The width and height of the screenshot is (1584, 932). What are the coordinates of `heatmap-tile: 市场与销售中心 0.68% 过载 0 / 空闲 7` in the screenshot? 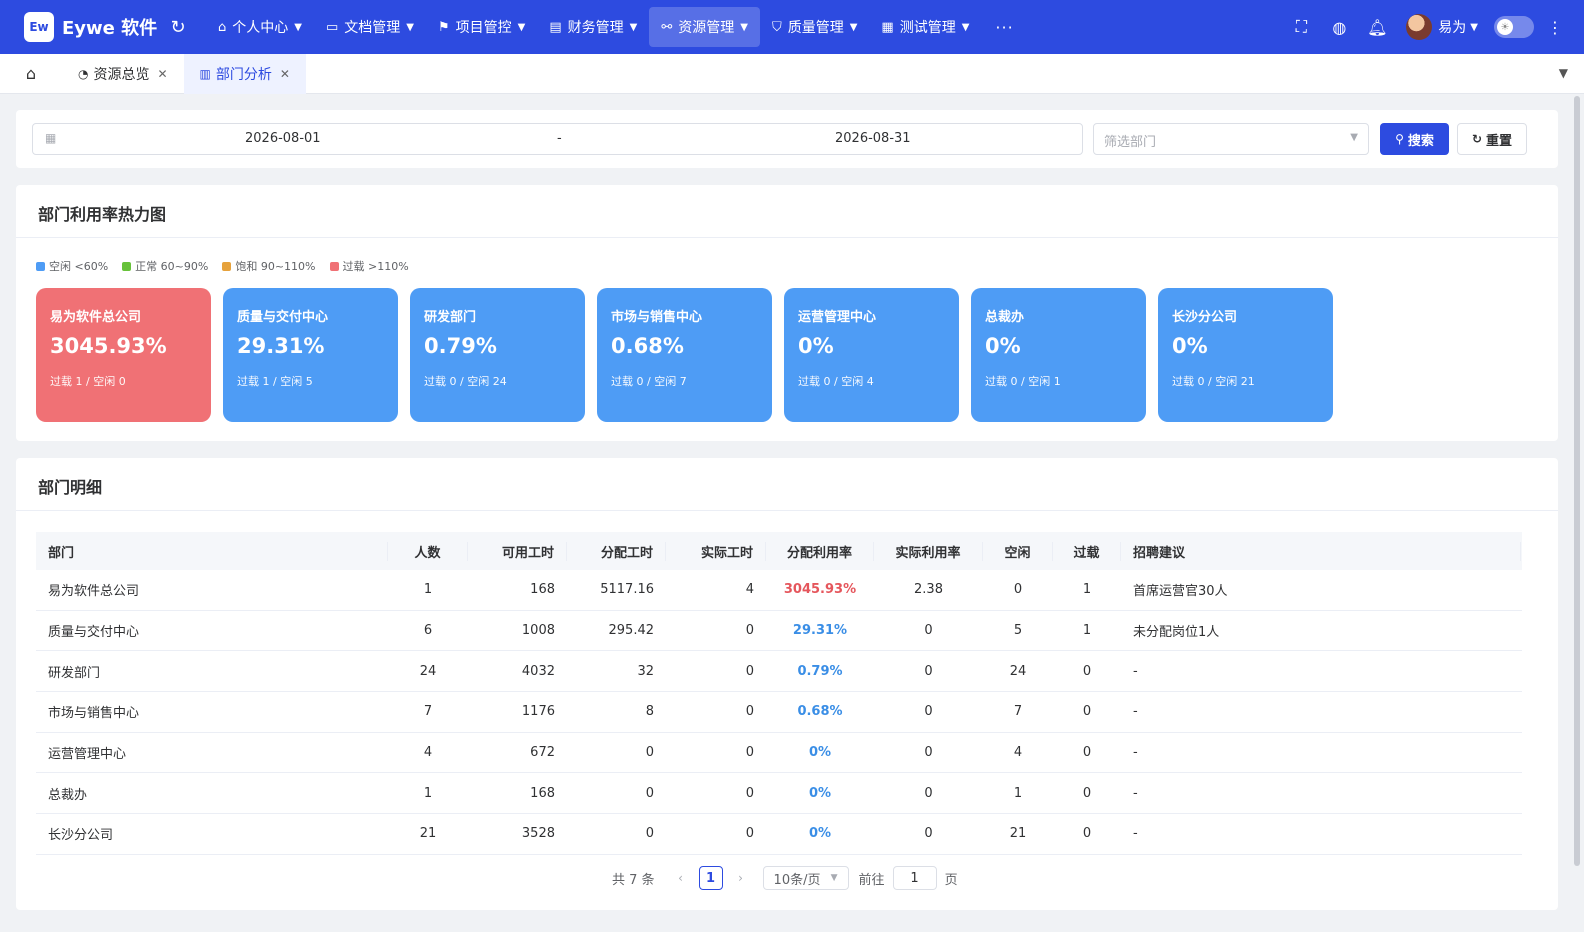 It's located at (684, 355).